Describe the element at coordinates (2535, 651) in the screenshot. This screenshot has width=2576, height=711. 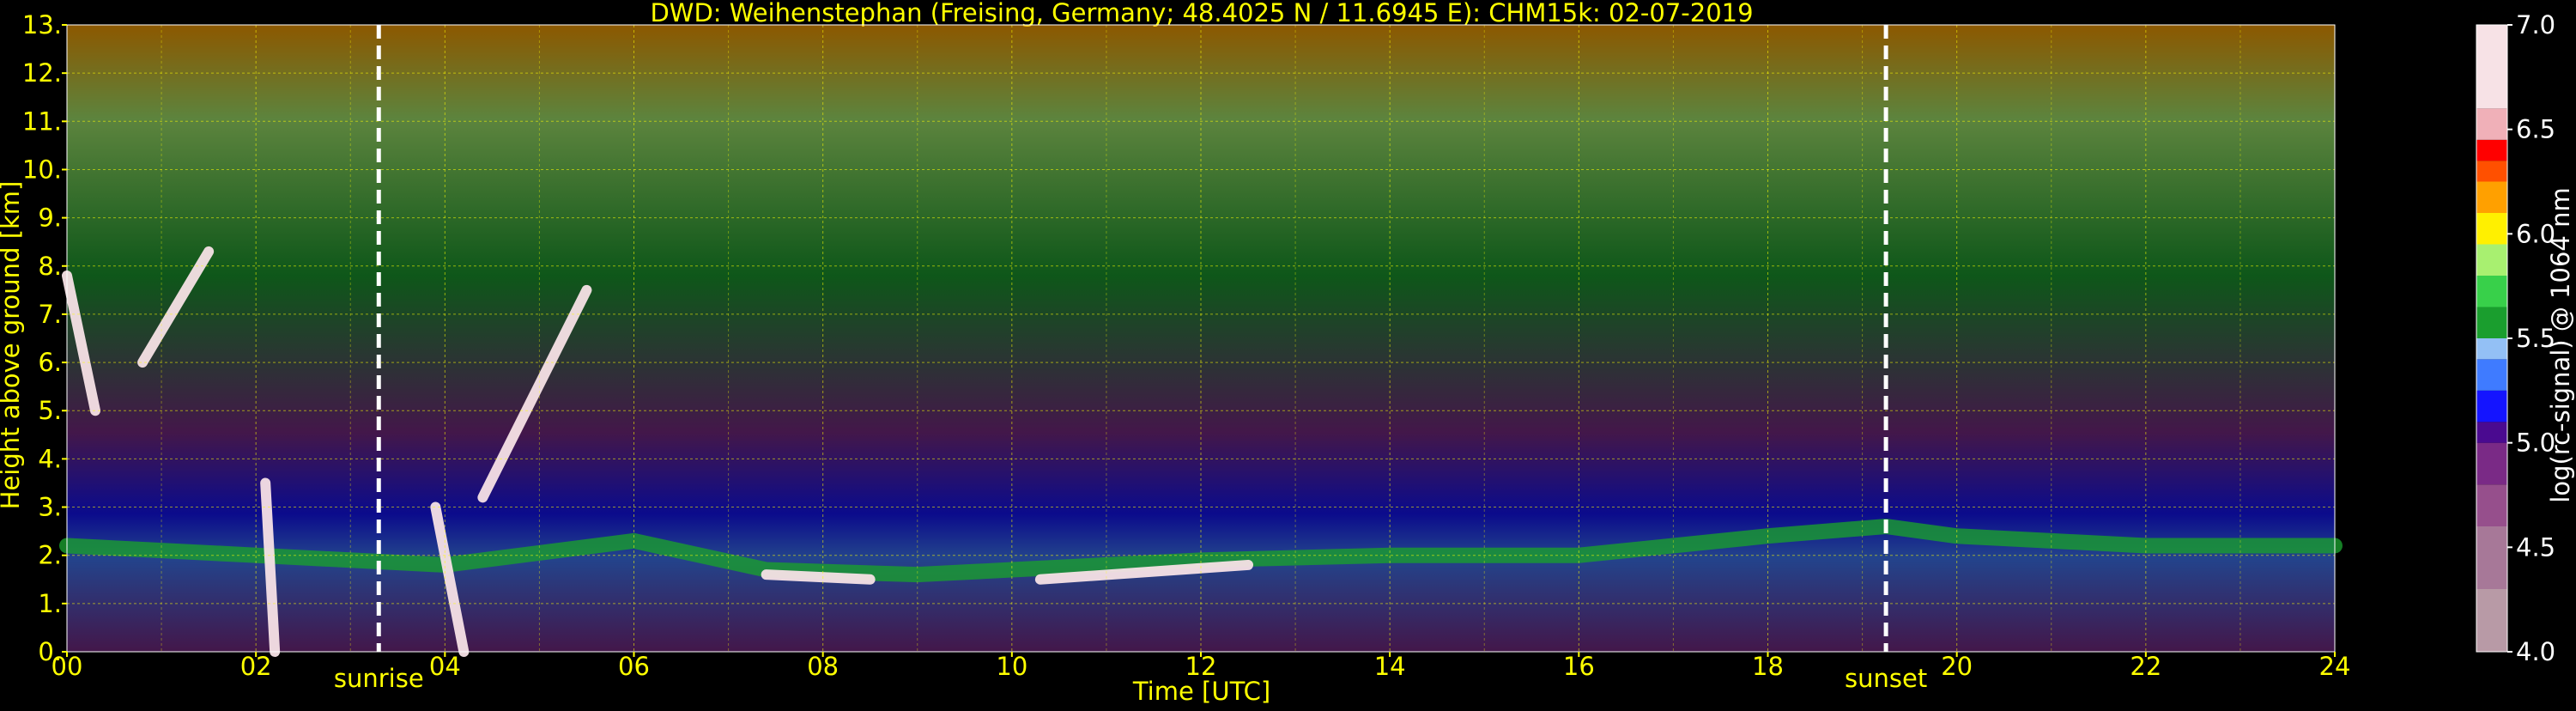
I see `colorbar-tick-label: 4.0` at that location.